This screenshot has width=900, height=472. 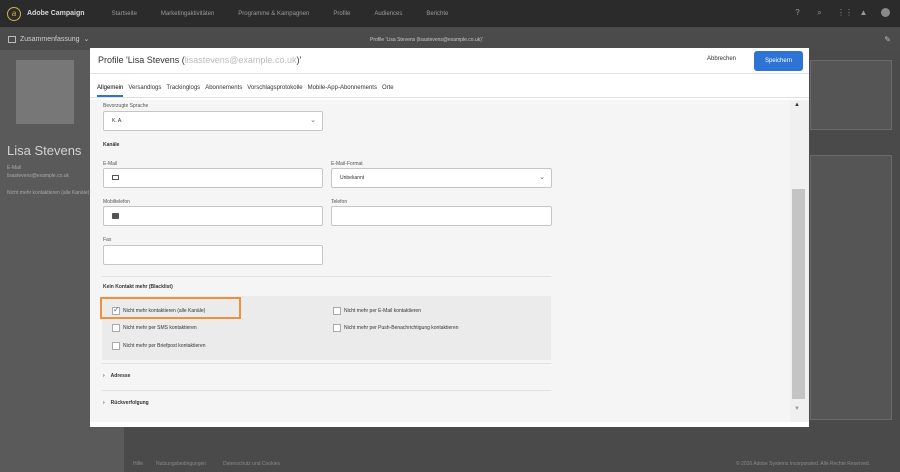 I want to click on nav-item-programs: Programme & Kampagnen, so click(x=273, y=14).